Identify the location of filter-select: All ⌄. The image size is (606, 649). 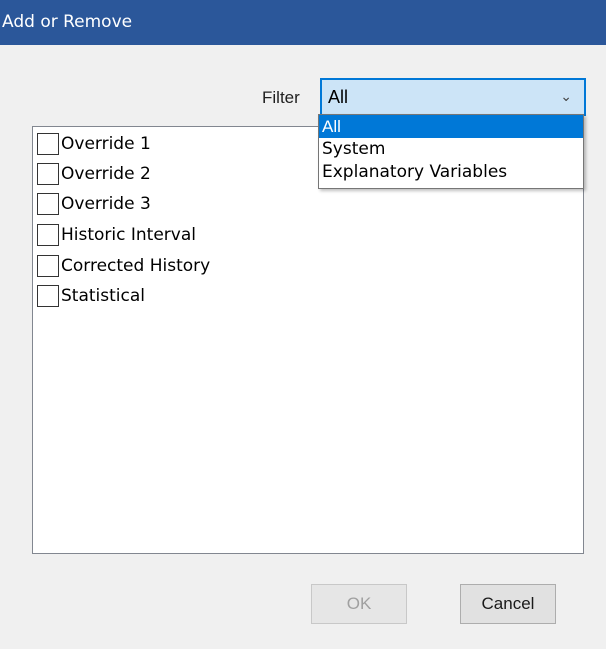
(453, 97).